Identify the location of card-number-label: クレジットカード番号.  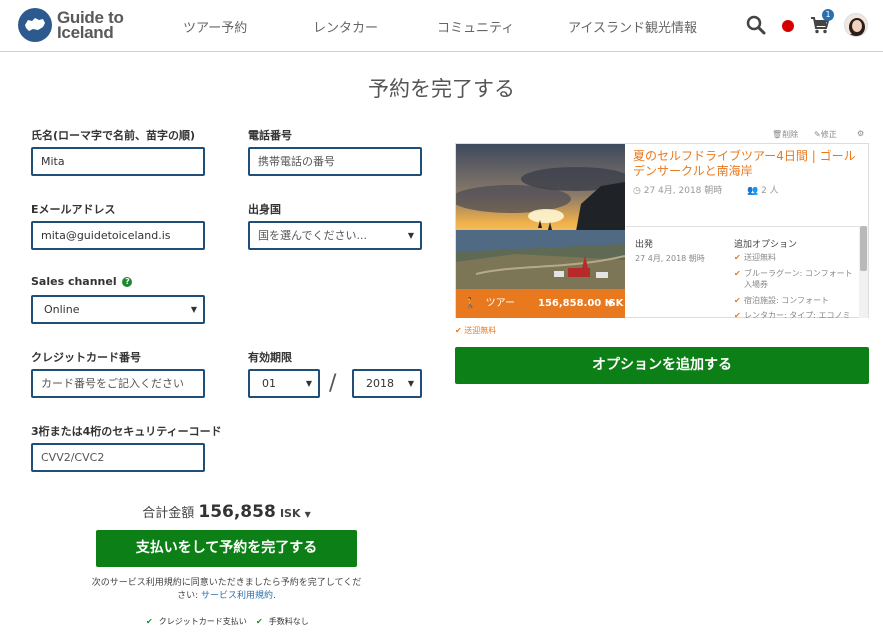
(86, 357).